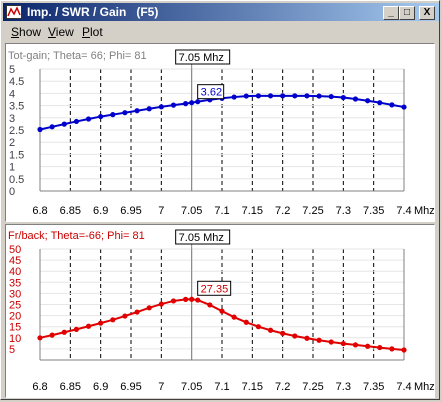 This screenshot has height=402, width=442. What do you see at coordinates (15, 272) in the screenshot?
I see `y-tick-label: 40` at bounding box center [15, 272].